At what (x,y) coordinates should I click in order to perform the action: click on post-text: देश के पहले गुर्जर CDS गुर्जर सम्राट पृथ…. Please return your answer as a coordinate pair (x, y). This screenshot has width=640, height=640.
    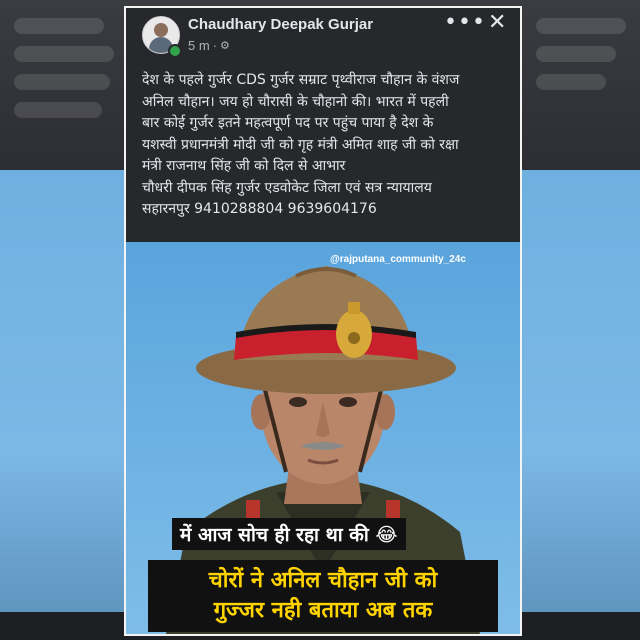
    Looking at the image, I should click on (327, 145).